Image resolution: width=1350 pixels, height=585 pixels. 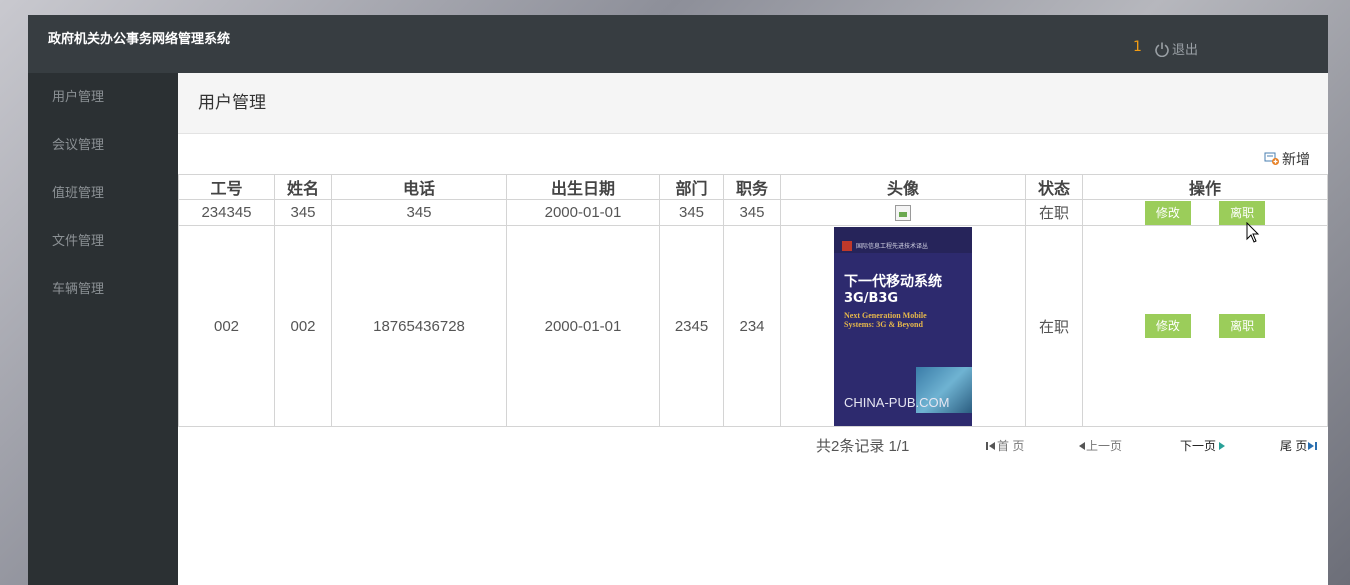 What do you see at coordinates (1104, 446) in the screenshot?
I see `prev-page-label: 上一页` at bounding box center [1104, 446].